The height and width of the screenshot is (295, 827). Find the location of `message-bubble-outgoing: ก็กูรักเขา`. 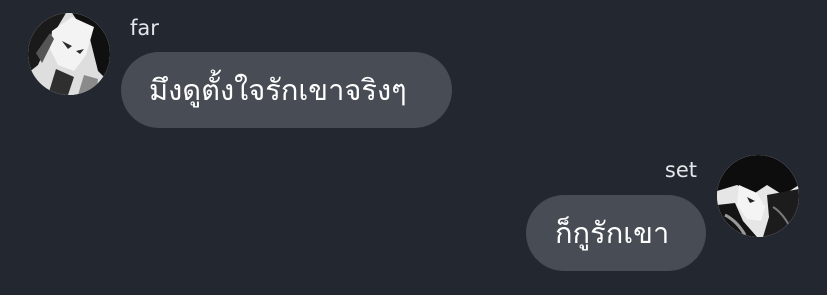

message-bubble-outgoing: ก็กูรักเขา is located at coordinates (616, 233).